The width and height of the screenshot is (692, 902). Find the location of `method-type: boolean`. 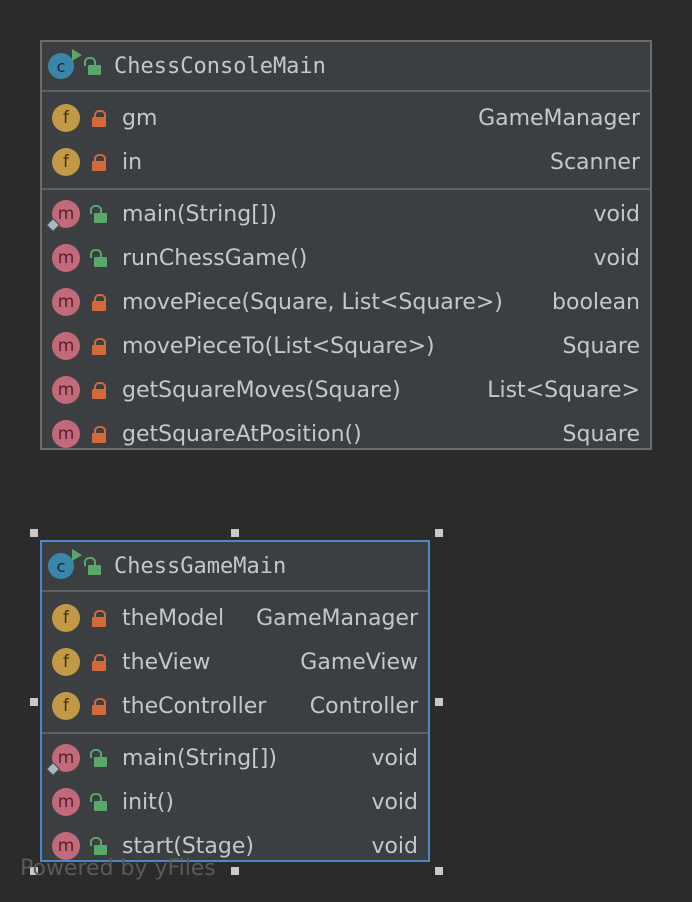

method-type: boolean is located at coordinates (596, 302).